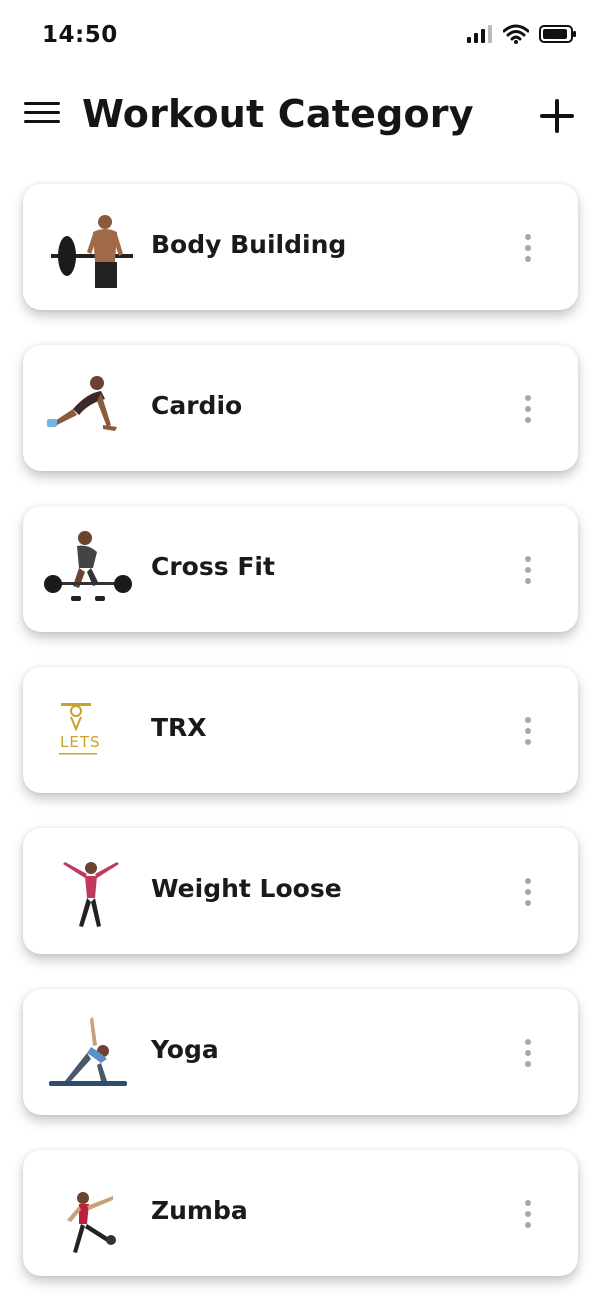 Image resolution: width=601 pixels, height=1311 pixels. I want to click on category-card-weight-loose: Weight Loose, so click(300, 891).